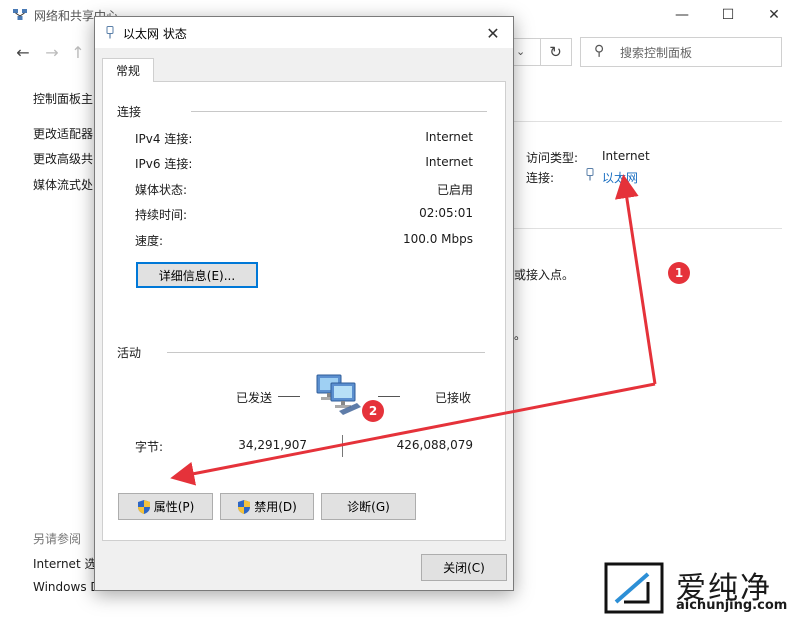  What do you see at coordinates (174, 507) in the screenshot?
I see `properties-label: 属性(P)` at bounding box center [174, 507].